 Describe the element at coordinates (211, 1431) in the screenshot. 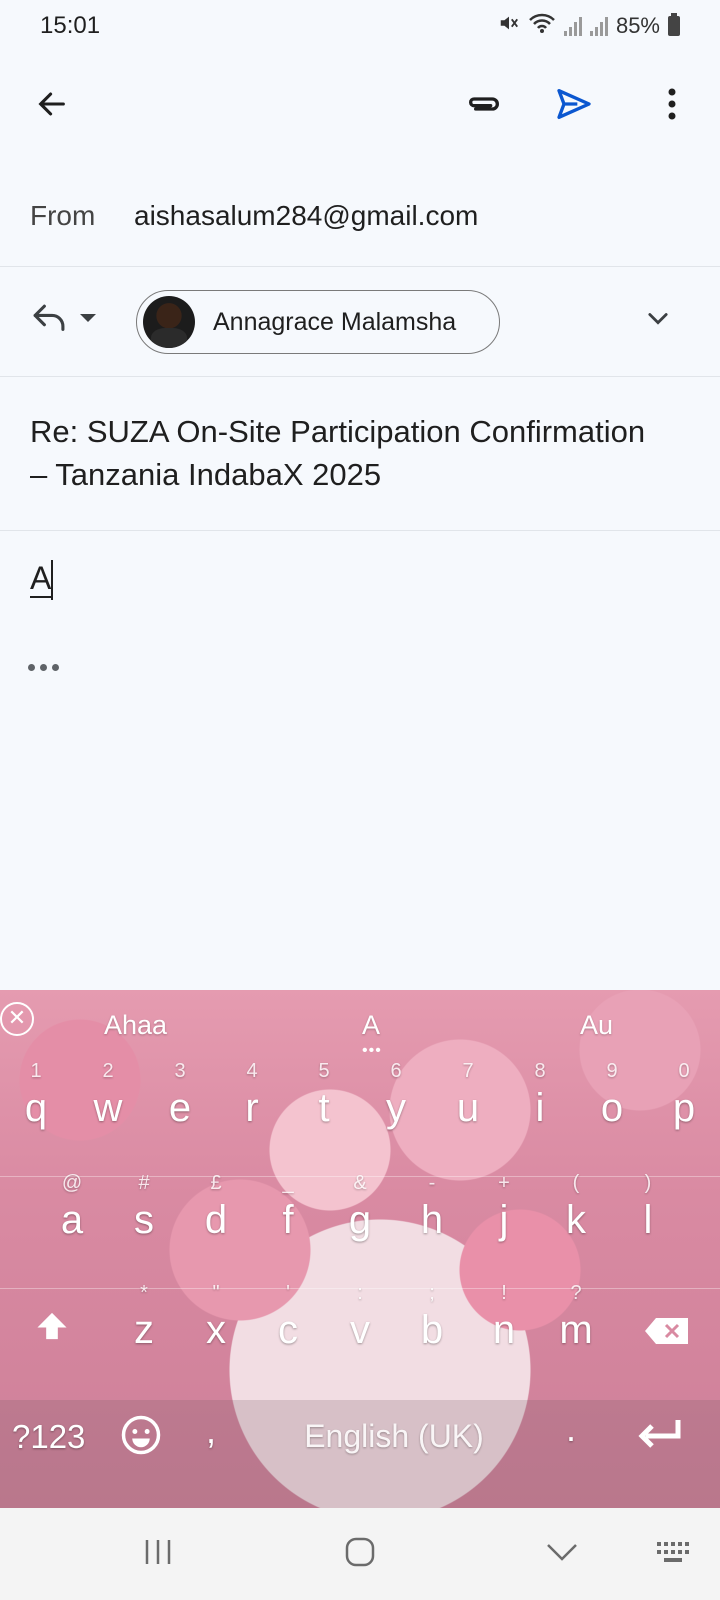

I see `comma-key: ,` at that location.